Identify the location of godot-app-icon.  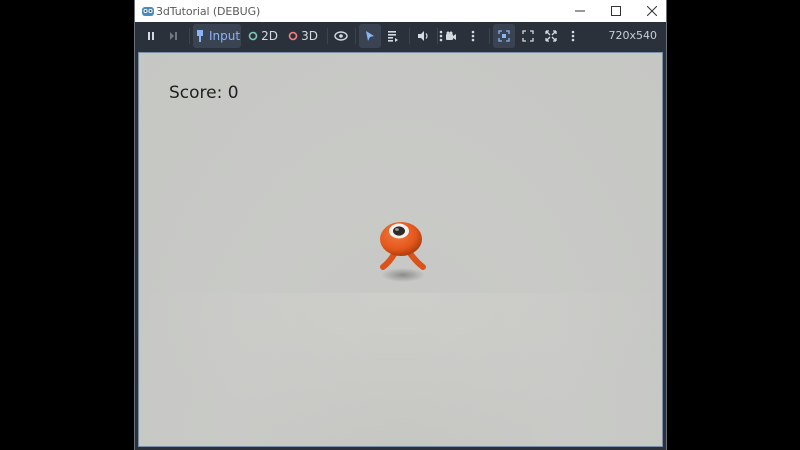
(148, 11).